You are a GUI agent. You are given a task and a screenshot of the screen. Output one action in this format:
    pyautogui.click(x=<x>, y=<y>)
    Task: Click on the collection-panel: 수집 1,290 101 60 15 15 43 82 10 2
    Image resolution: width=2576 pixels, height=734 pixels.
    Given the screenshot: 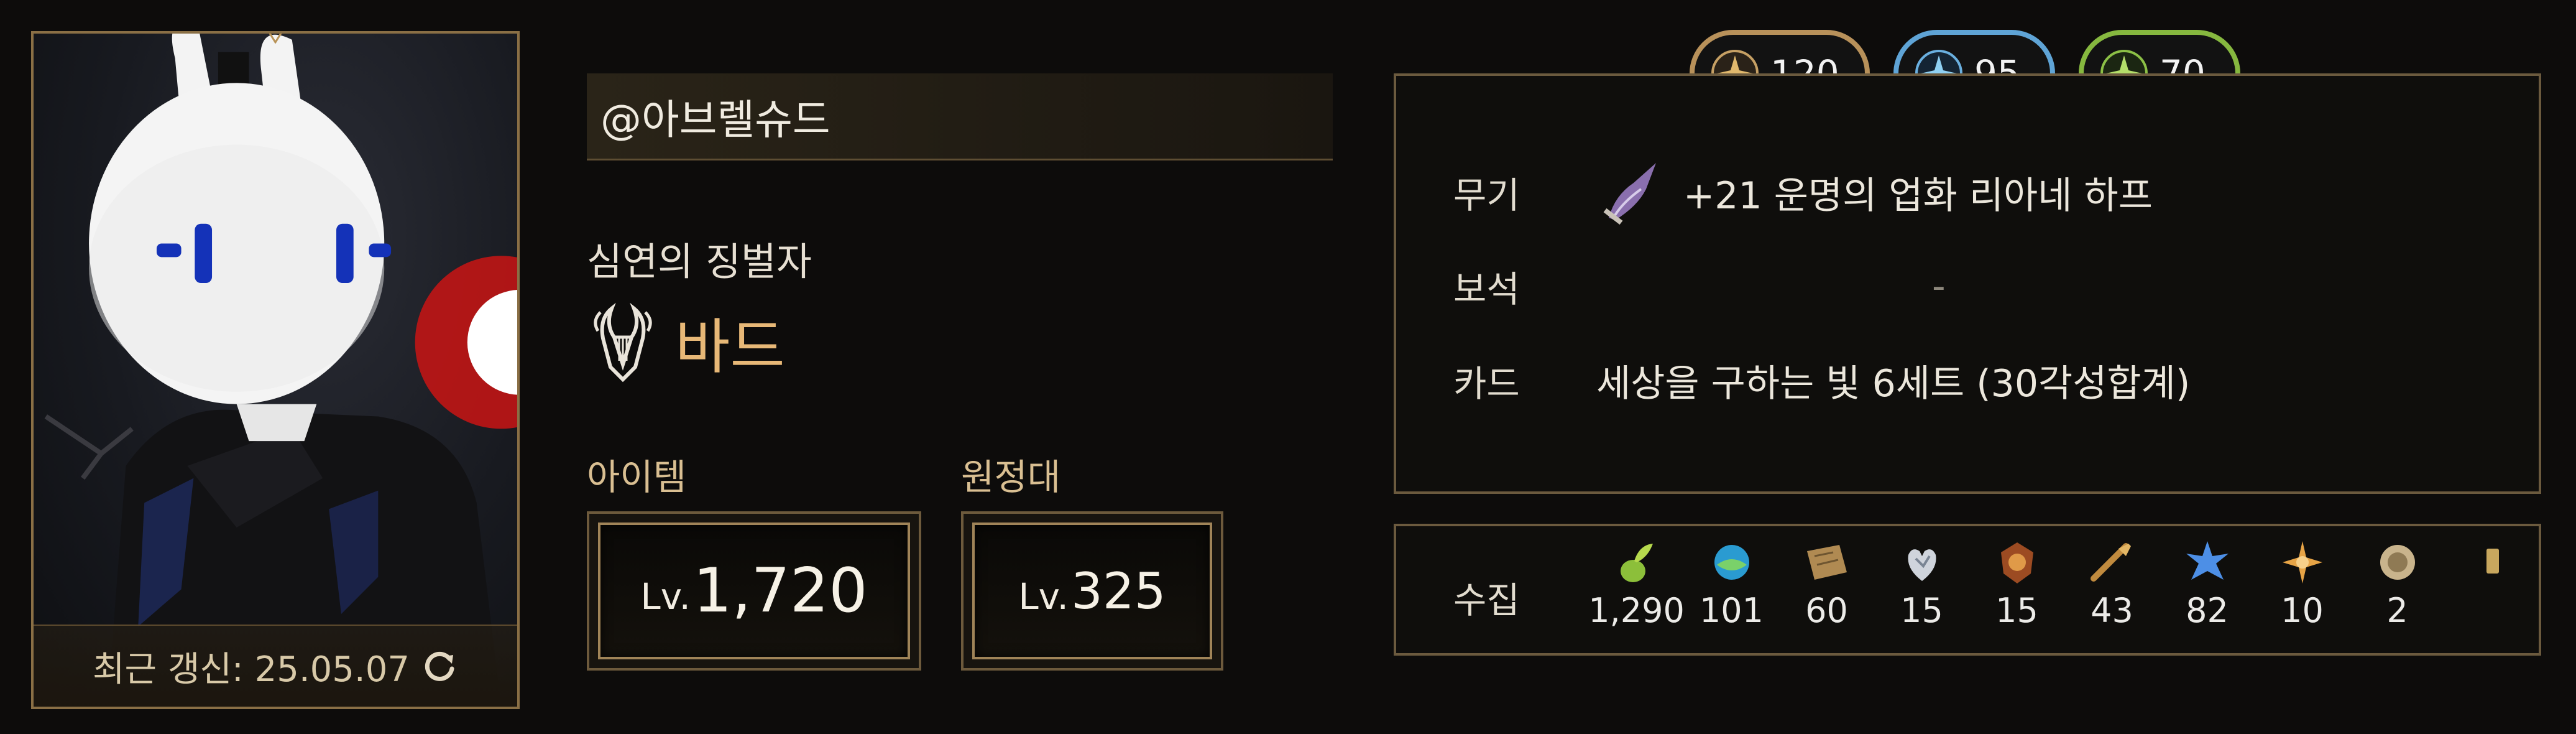 What is the action you would take?
    pyautogui.click(x=1967, y=590)
    